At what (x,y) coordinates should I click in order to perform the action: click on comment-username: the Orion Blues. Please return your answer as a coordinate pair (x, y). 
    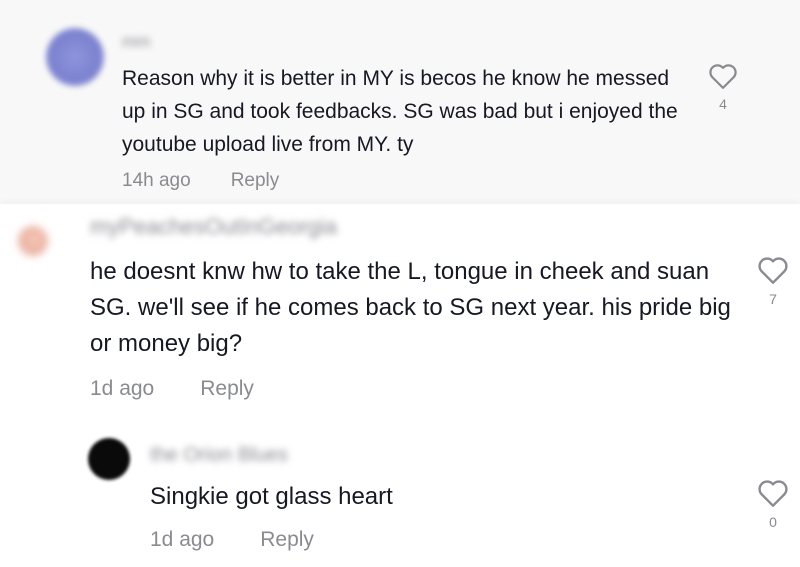
    Looking at the image, I should click on (219, 455).